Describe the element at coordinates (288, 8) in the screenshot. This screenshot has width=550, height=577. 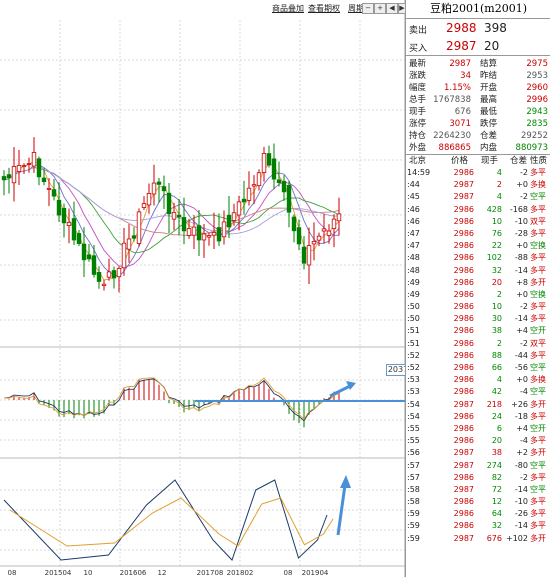
I see `overlay-commodity-link: 商品叠加` at that location.